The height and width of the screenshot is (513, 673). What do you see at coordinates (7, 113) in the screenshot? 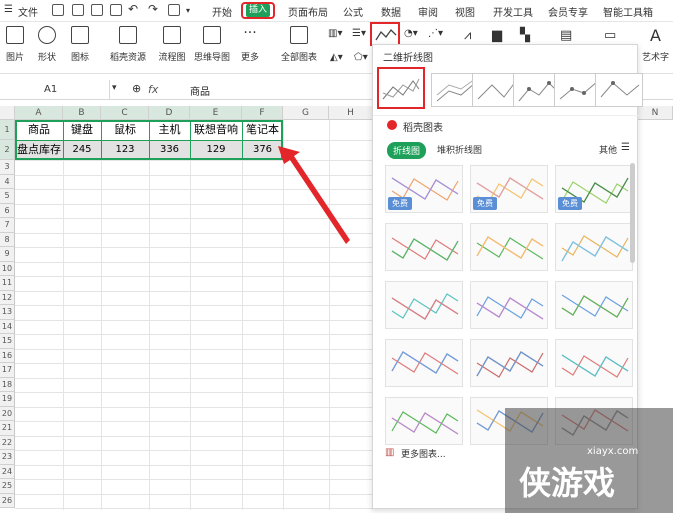
I see `select-all-corner` at bounding box center [7, 113].